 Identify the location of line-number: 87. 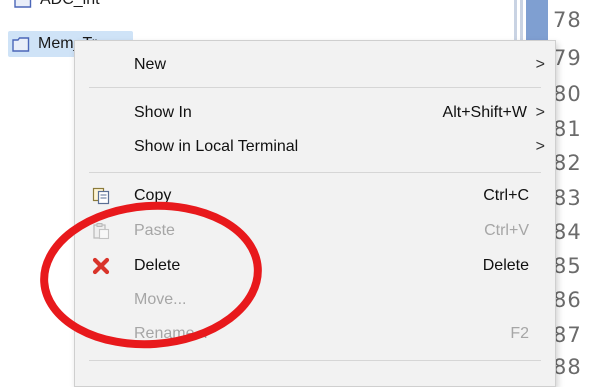
(567, 335).